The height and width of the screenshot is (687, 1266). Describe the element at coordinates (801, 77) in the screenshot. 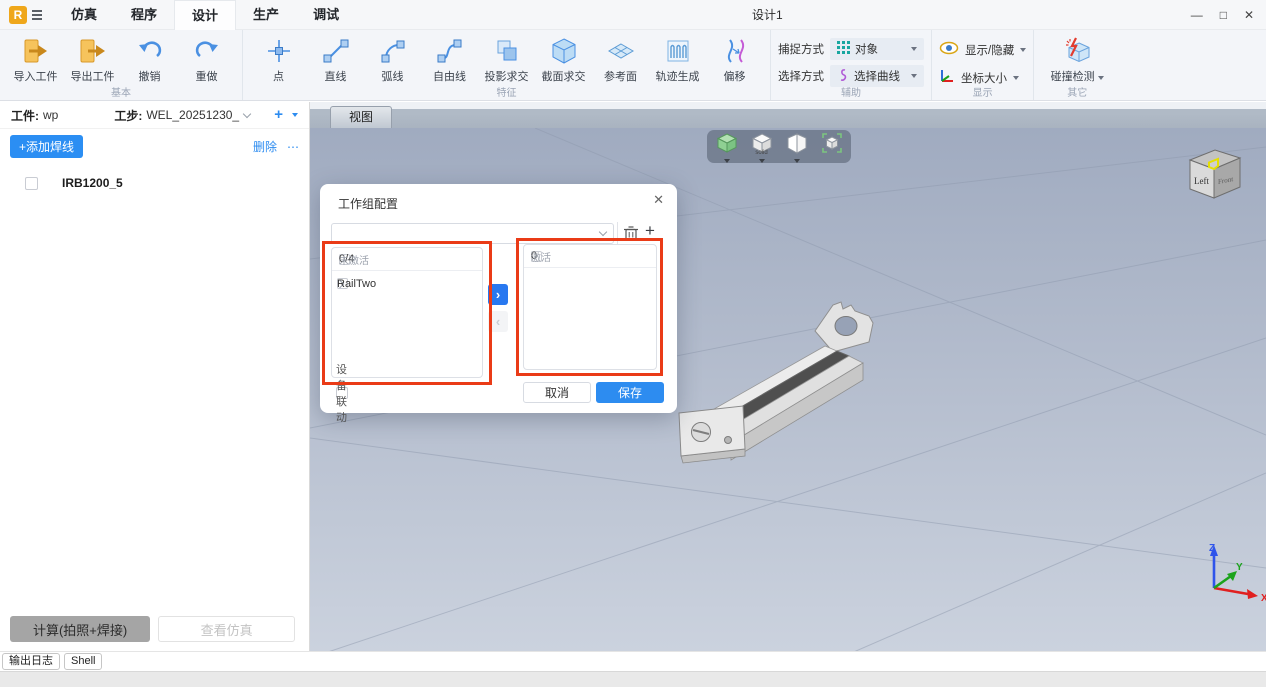

I see `select-mode-label: 选择方式` at that location.